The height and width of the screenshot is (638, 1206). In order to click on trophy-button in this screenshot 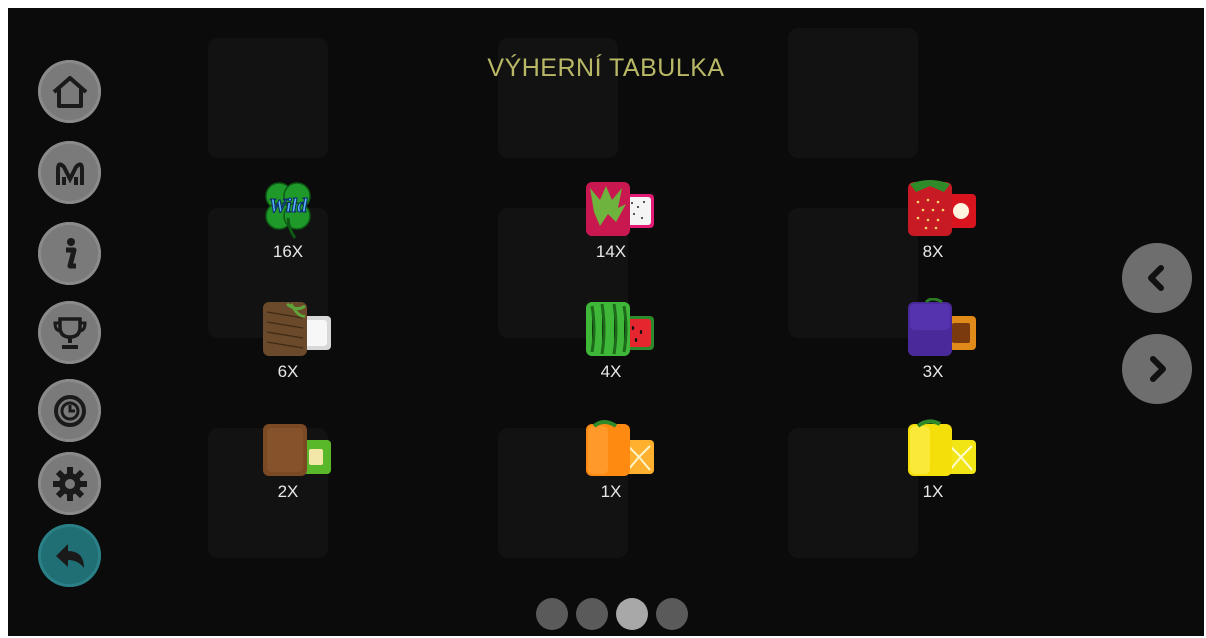, I will do `click(69, 332)`.